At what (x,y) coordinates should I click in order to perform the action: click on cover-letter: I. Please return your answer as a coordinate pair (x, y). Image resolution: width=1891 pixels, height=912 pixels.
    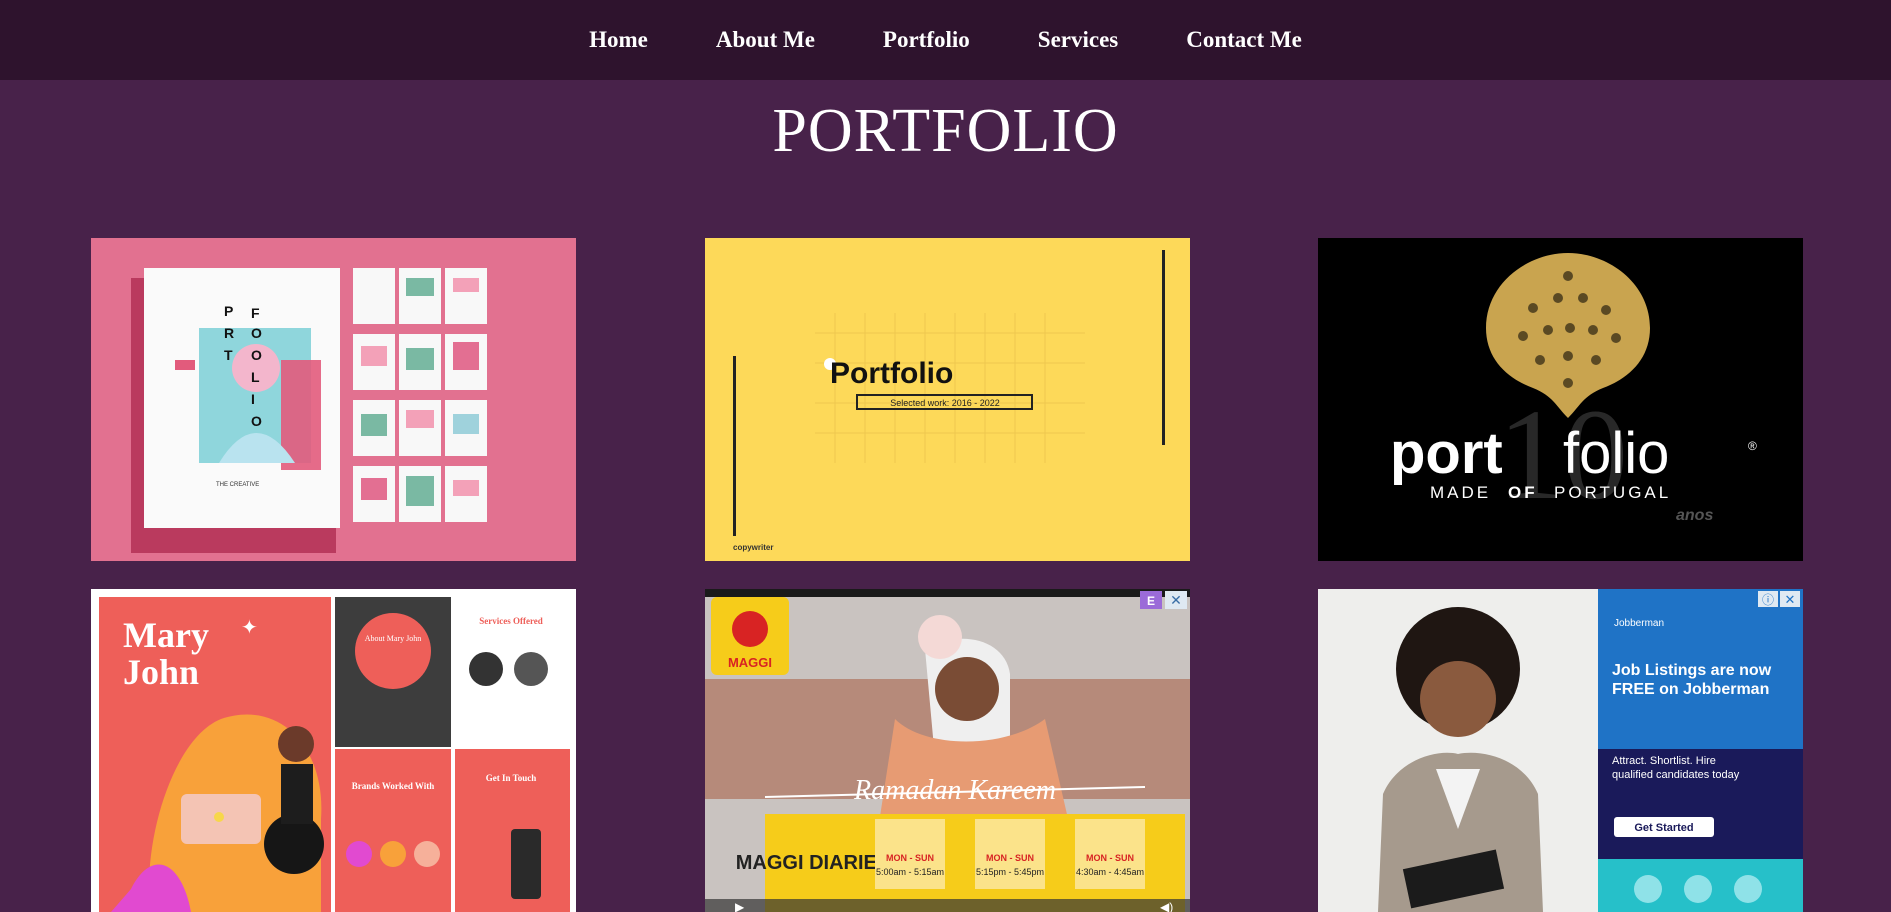
    Looking at the image, I should click on (253, 399).